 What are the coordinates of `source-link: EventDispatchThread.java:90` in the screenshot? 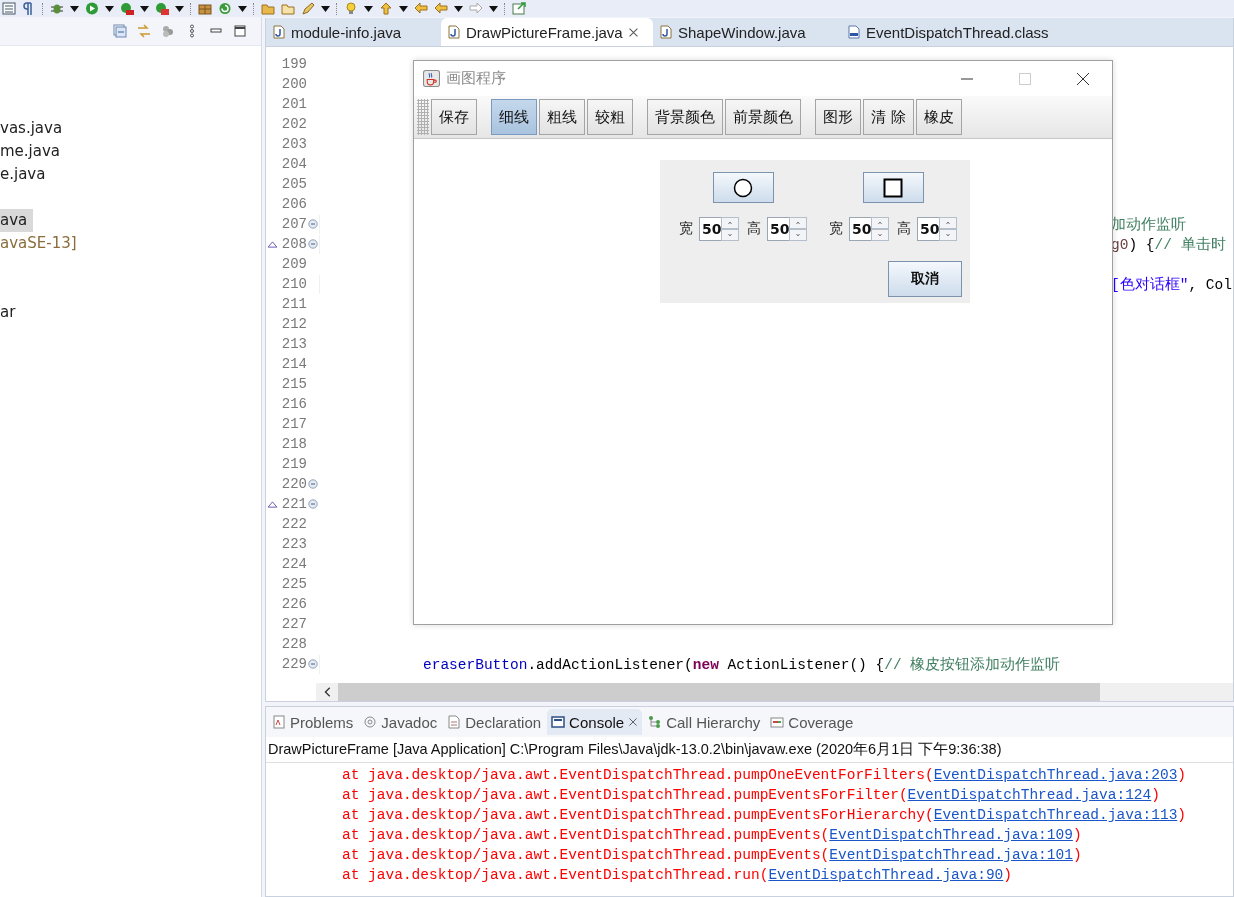 It's located at (886, 875).